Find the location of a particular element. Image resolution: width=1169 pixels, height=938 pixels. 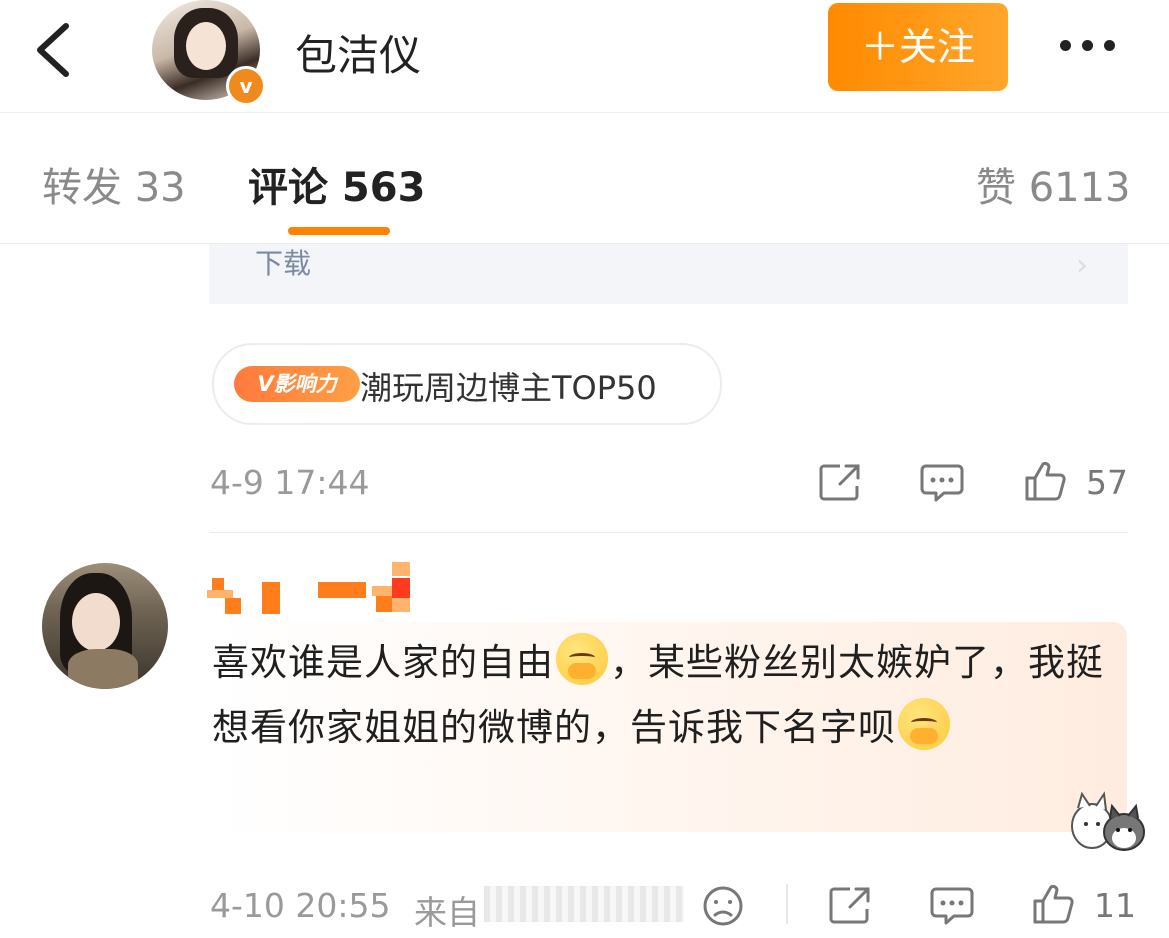

influence-badge: V影响力 is located at coordinates (297, 384).